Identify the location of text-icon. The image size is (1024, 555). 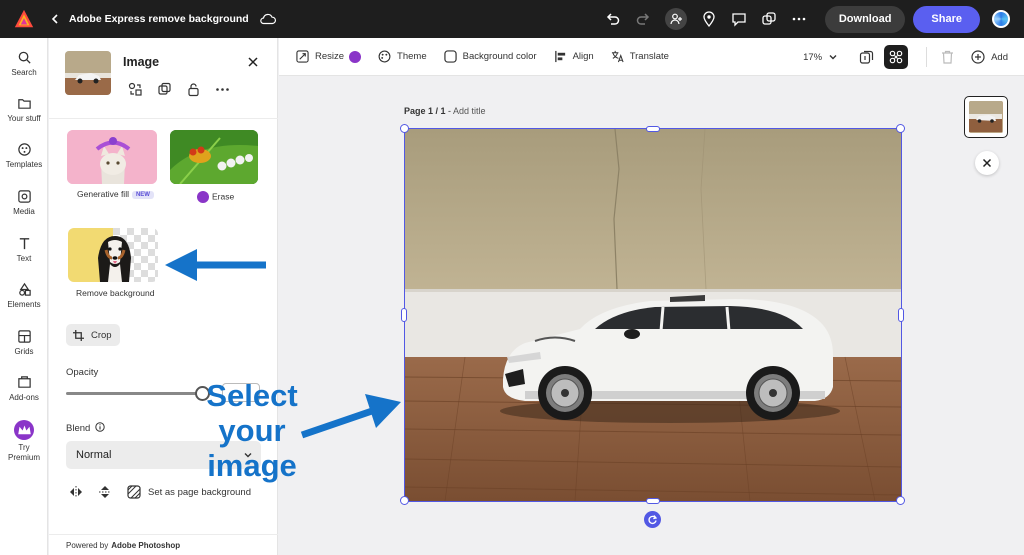
(24, 244).